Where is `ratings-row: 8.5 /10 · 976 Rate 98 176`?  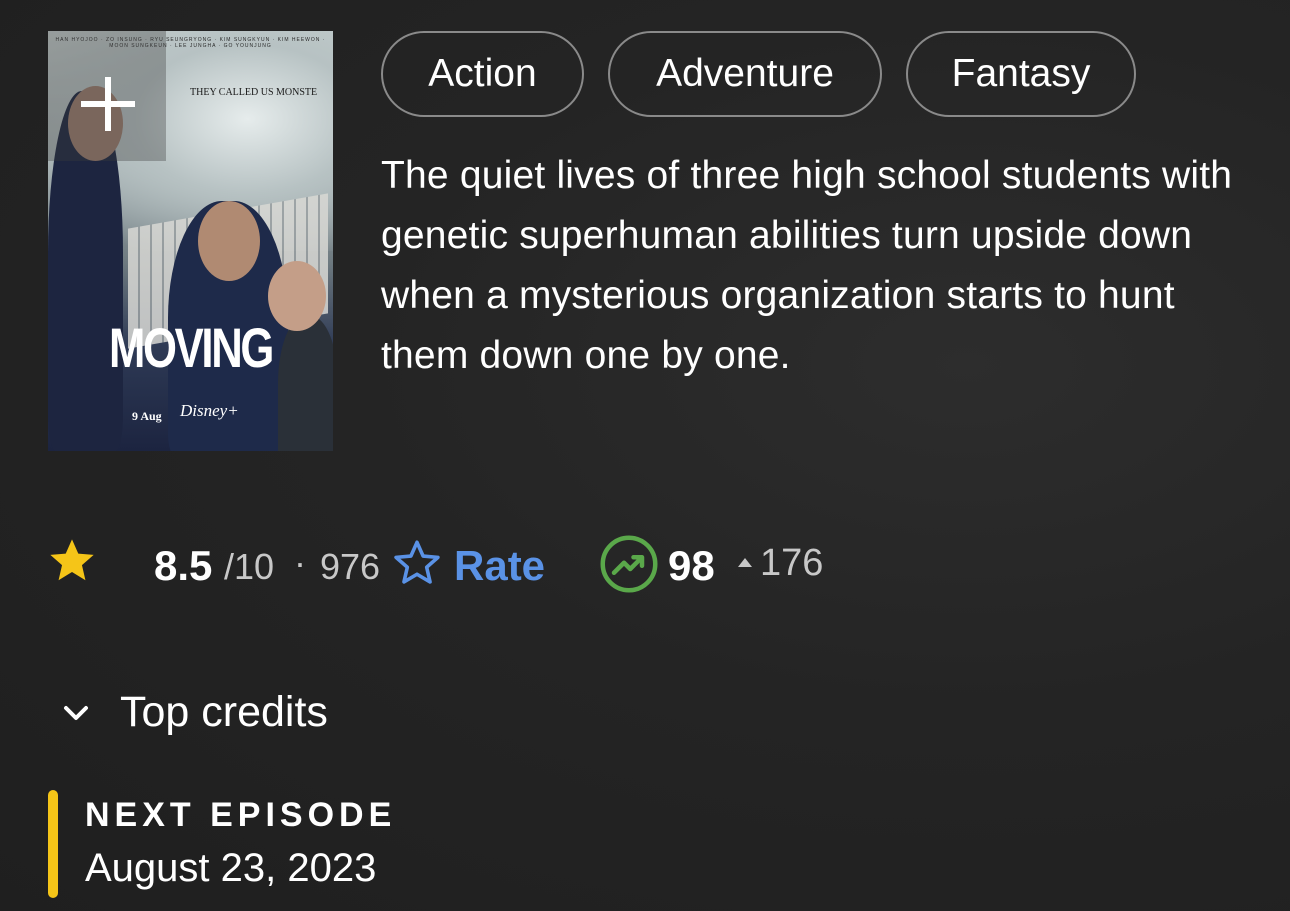 ratings-row: 8.5 /10 · 976 Rate 98 176 is located at coordinates (496, 565).